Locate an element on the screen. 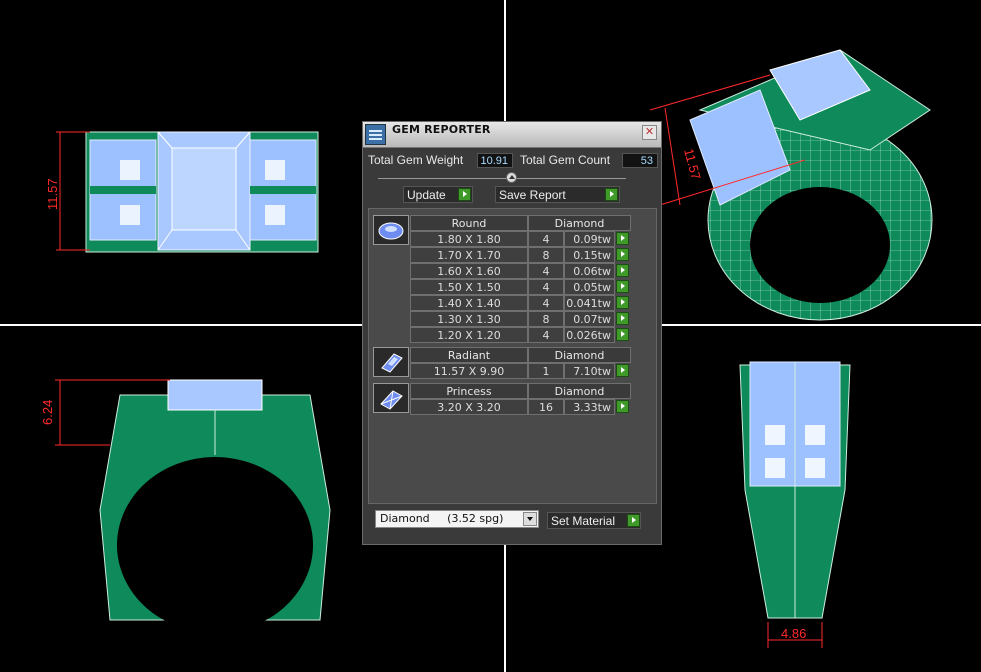 The image size is (981, 672). chevron-down-icon is located at coordinates (530, 519).